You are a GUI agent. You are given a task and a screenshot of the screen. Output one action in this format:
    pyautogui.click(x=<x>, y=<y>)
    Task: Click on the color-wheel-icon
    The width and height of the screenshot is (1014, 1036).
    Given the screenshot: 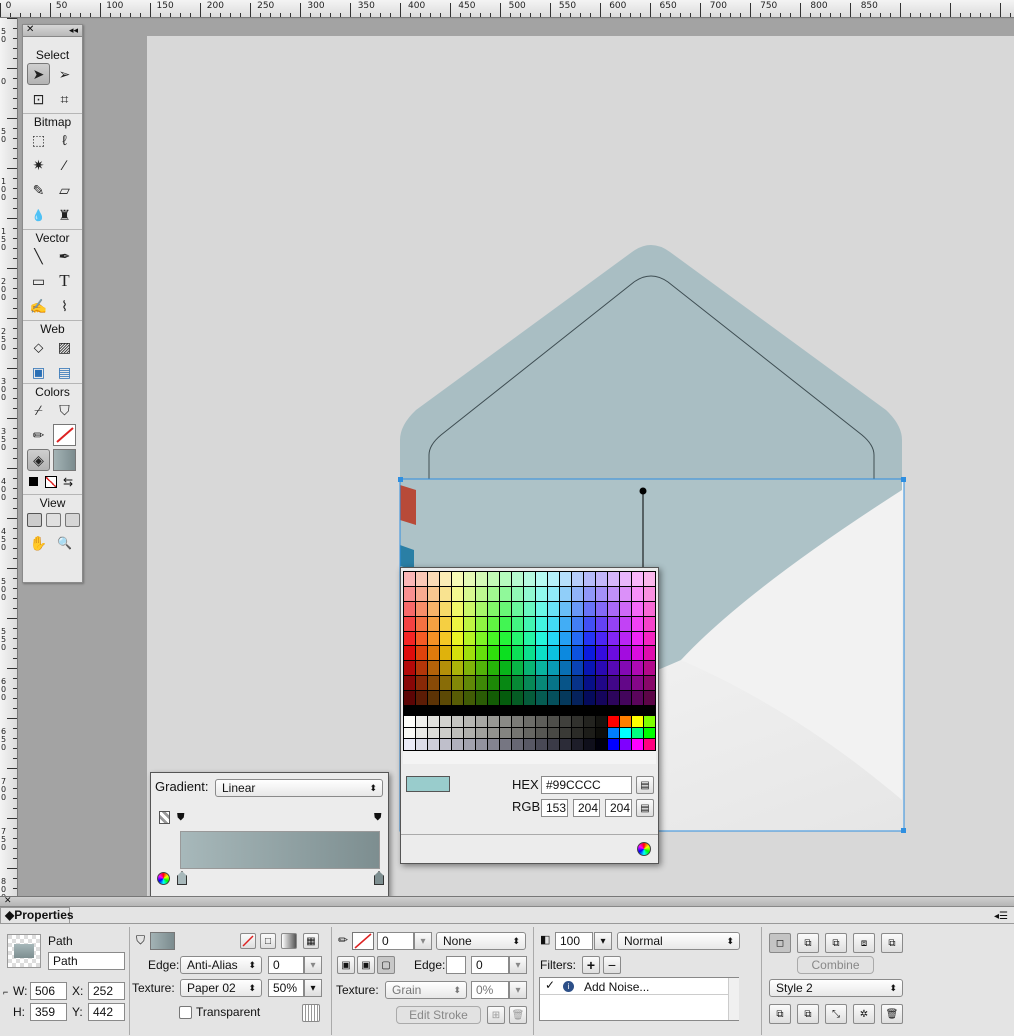 What is the action you would take?
    pyautogui.click(x=644, y=849)
    